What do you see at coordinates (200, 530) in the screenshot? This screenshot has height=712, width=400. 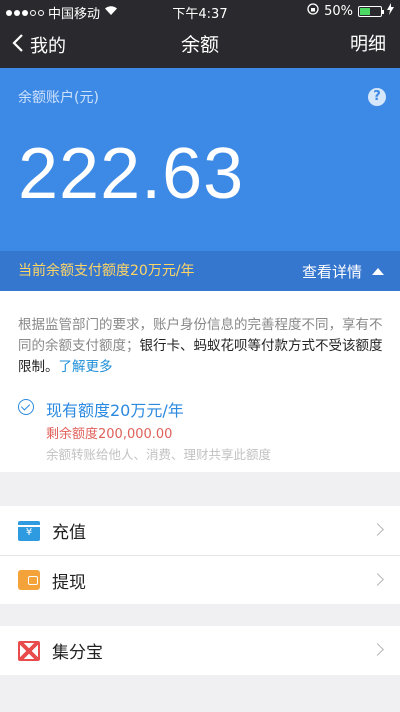 I see `recharge-row: ¥ 充值` at bounding box center [200, 530].